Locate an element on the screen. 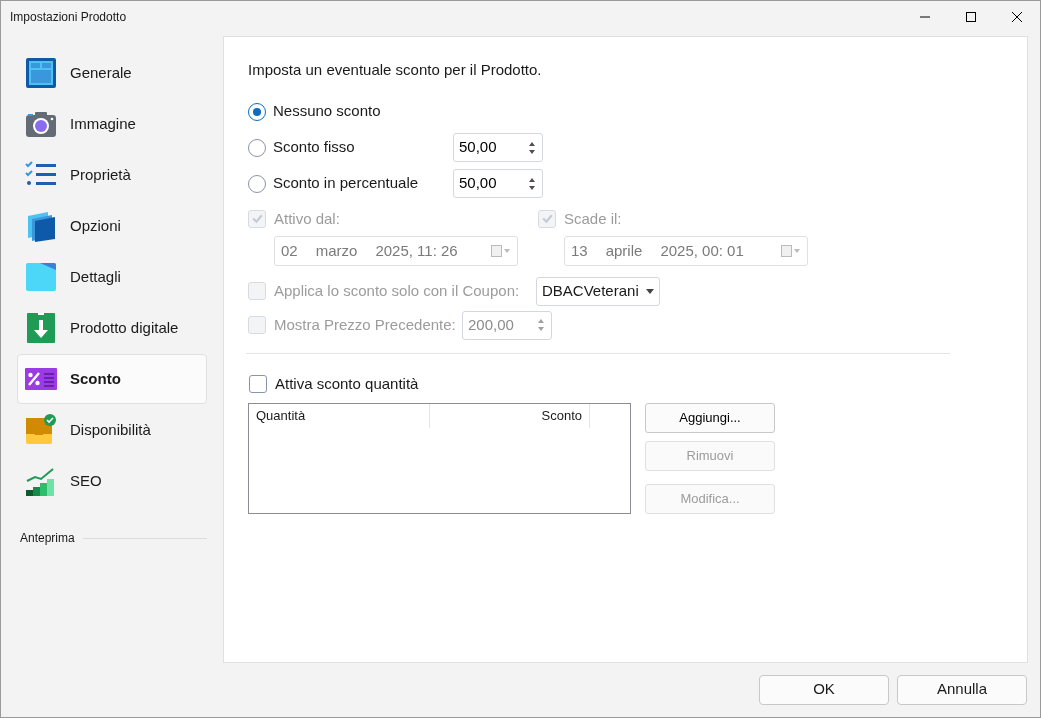 The width and height of the screenshot is (1041, 718). dialog-button: OK is located at coordinates (824, 689).